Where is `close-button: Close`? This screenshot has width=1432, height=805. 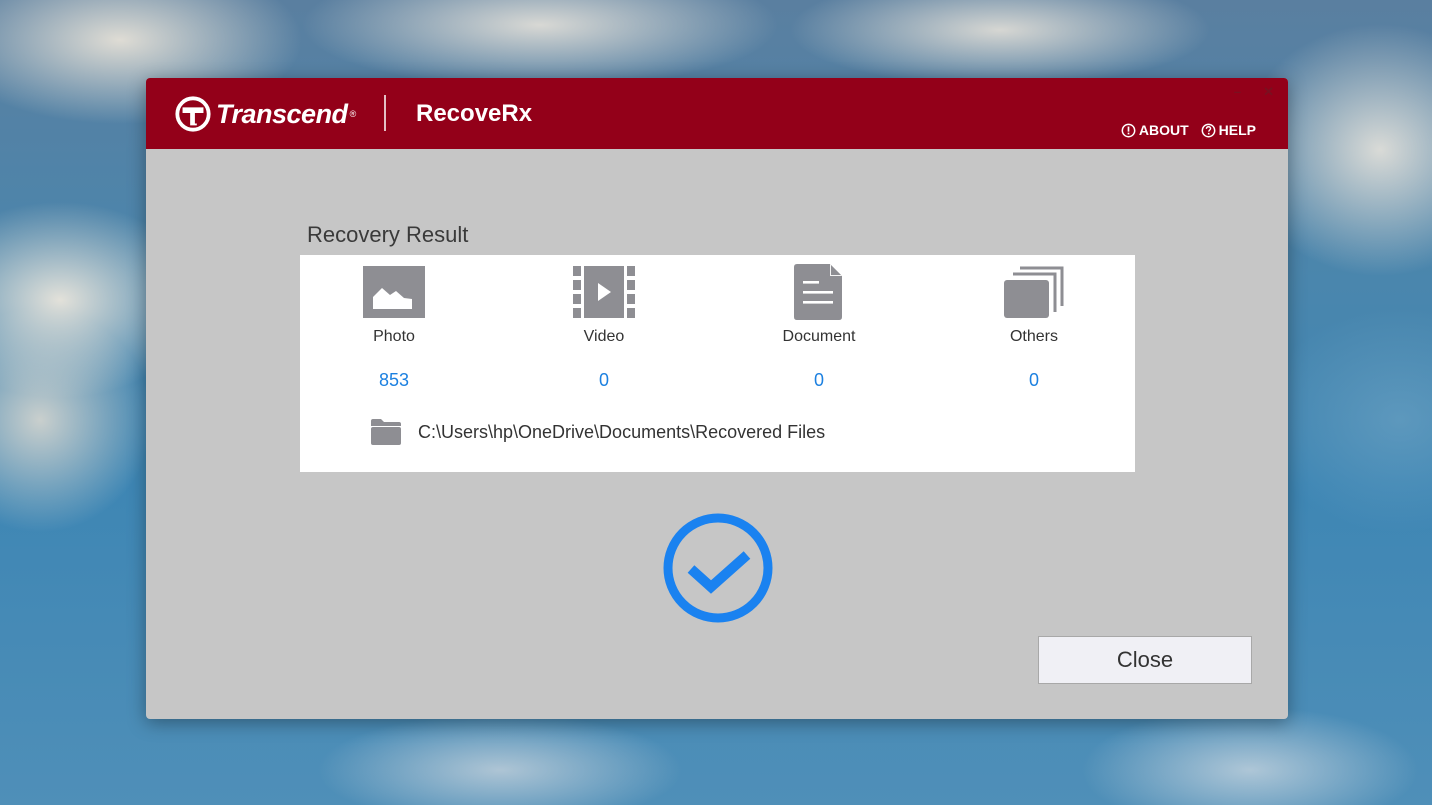 close-button: Close is located at coordinates (1145, 660).